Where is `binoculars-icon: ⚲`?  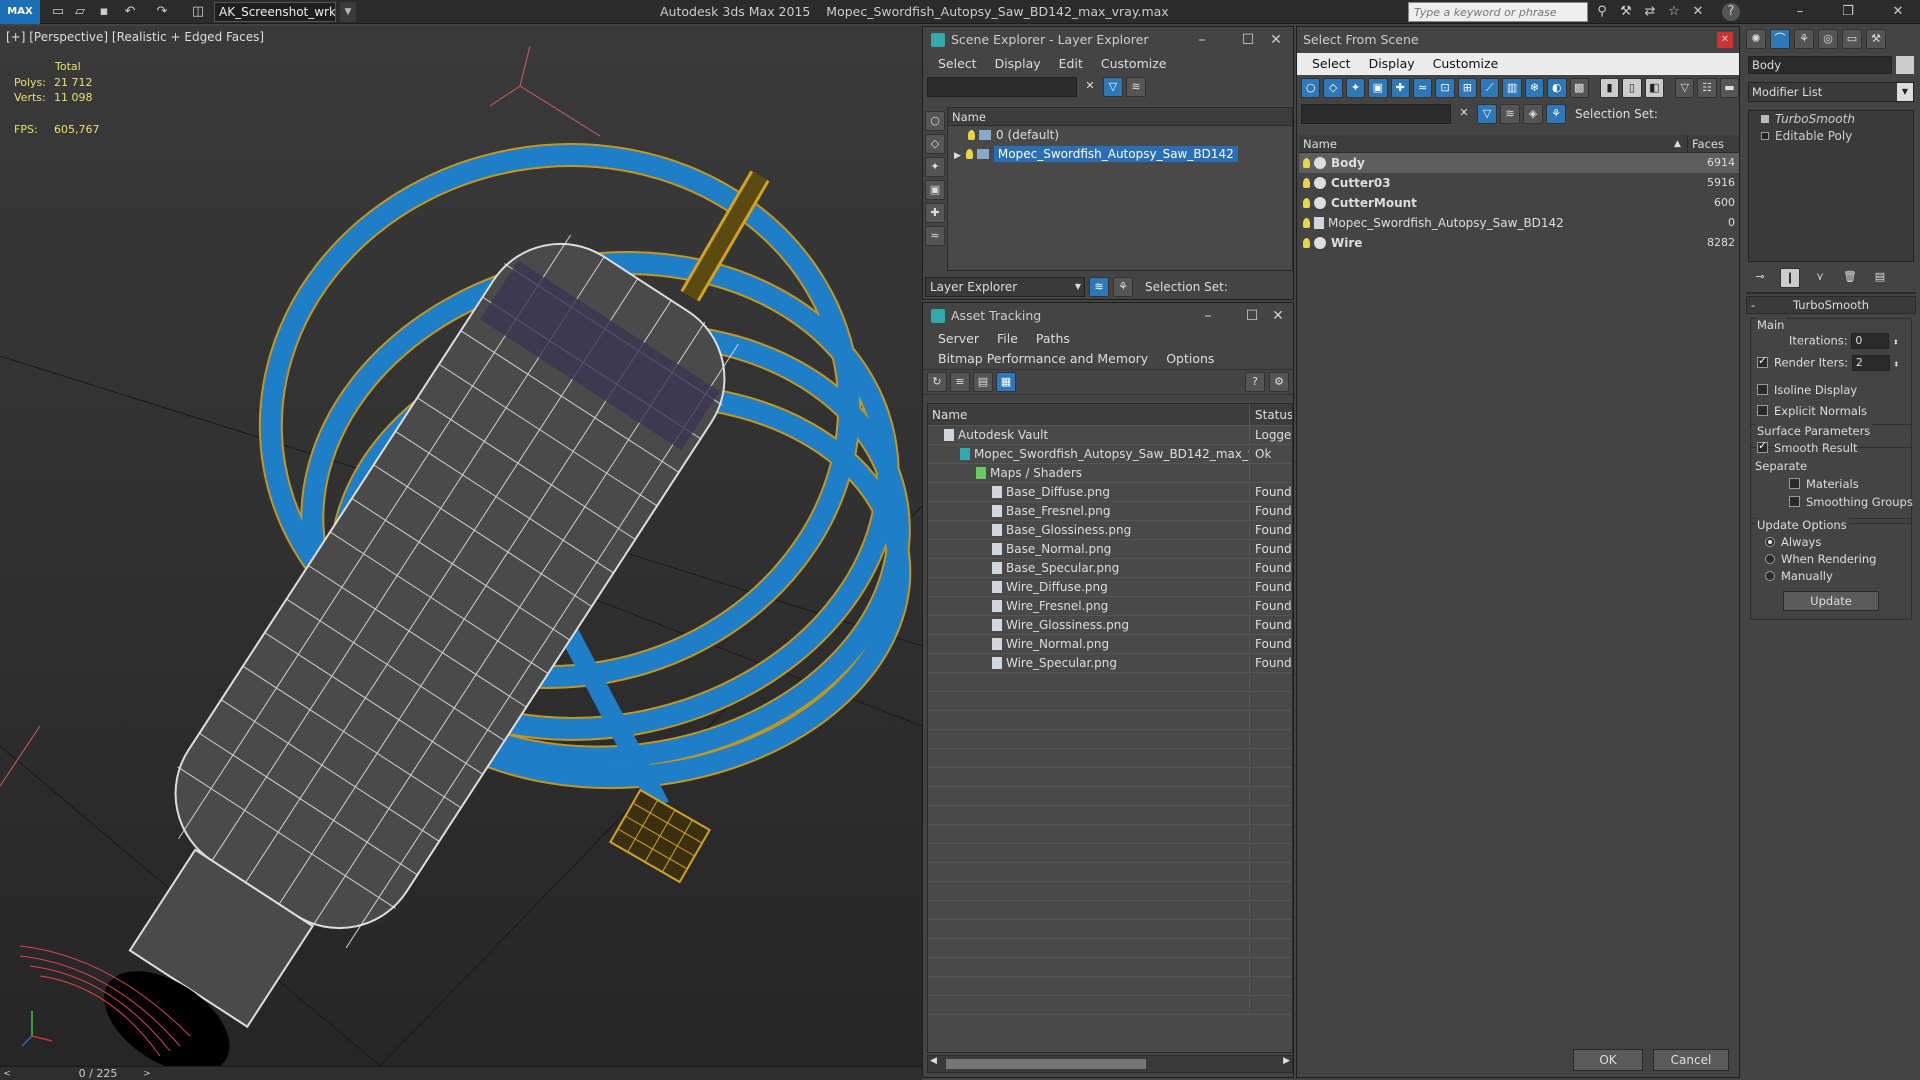
binoculars-icon: ⚲ is located at coordinates (1602, 12).